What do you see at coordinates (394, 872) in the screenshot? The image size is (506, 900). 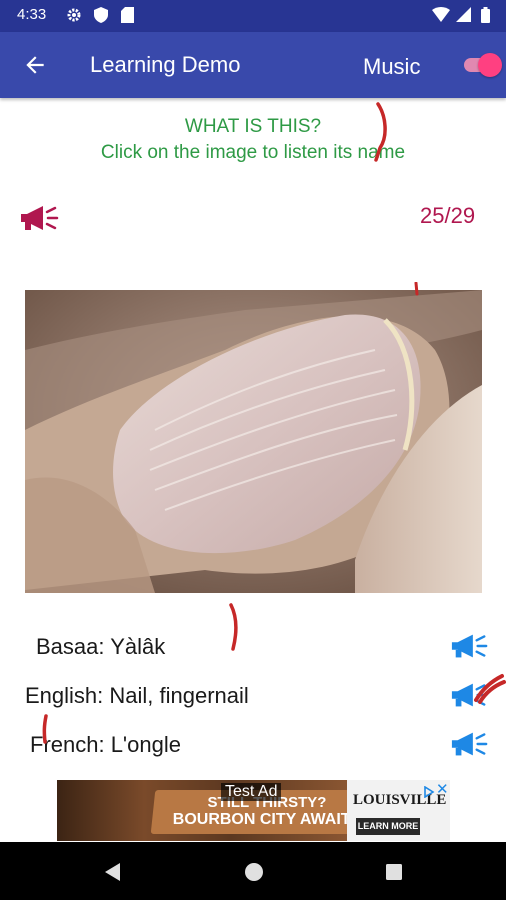 I see `recents-square-icon` at bounding box center [394, 872].